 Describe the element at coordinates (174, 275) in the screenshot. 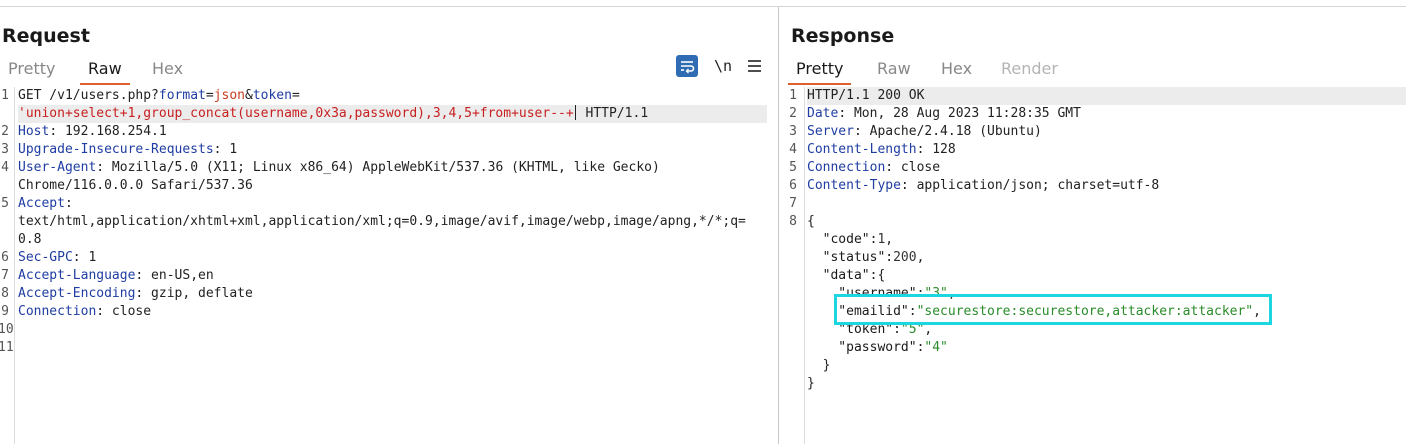

I see `header-value: : en-US,en` at that location.